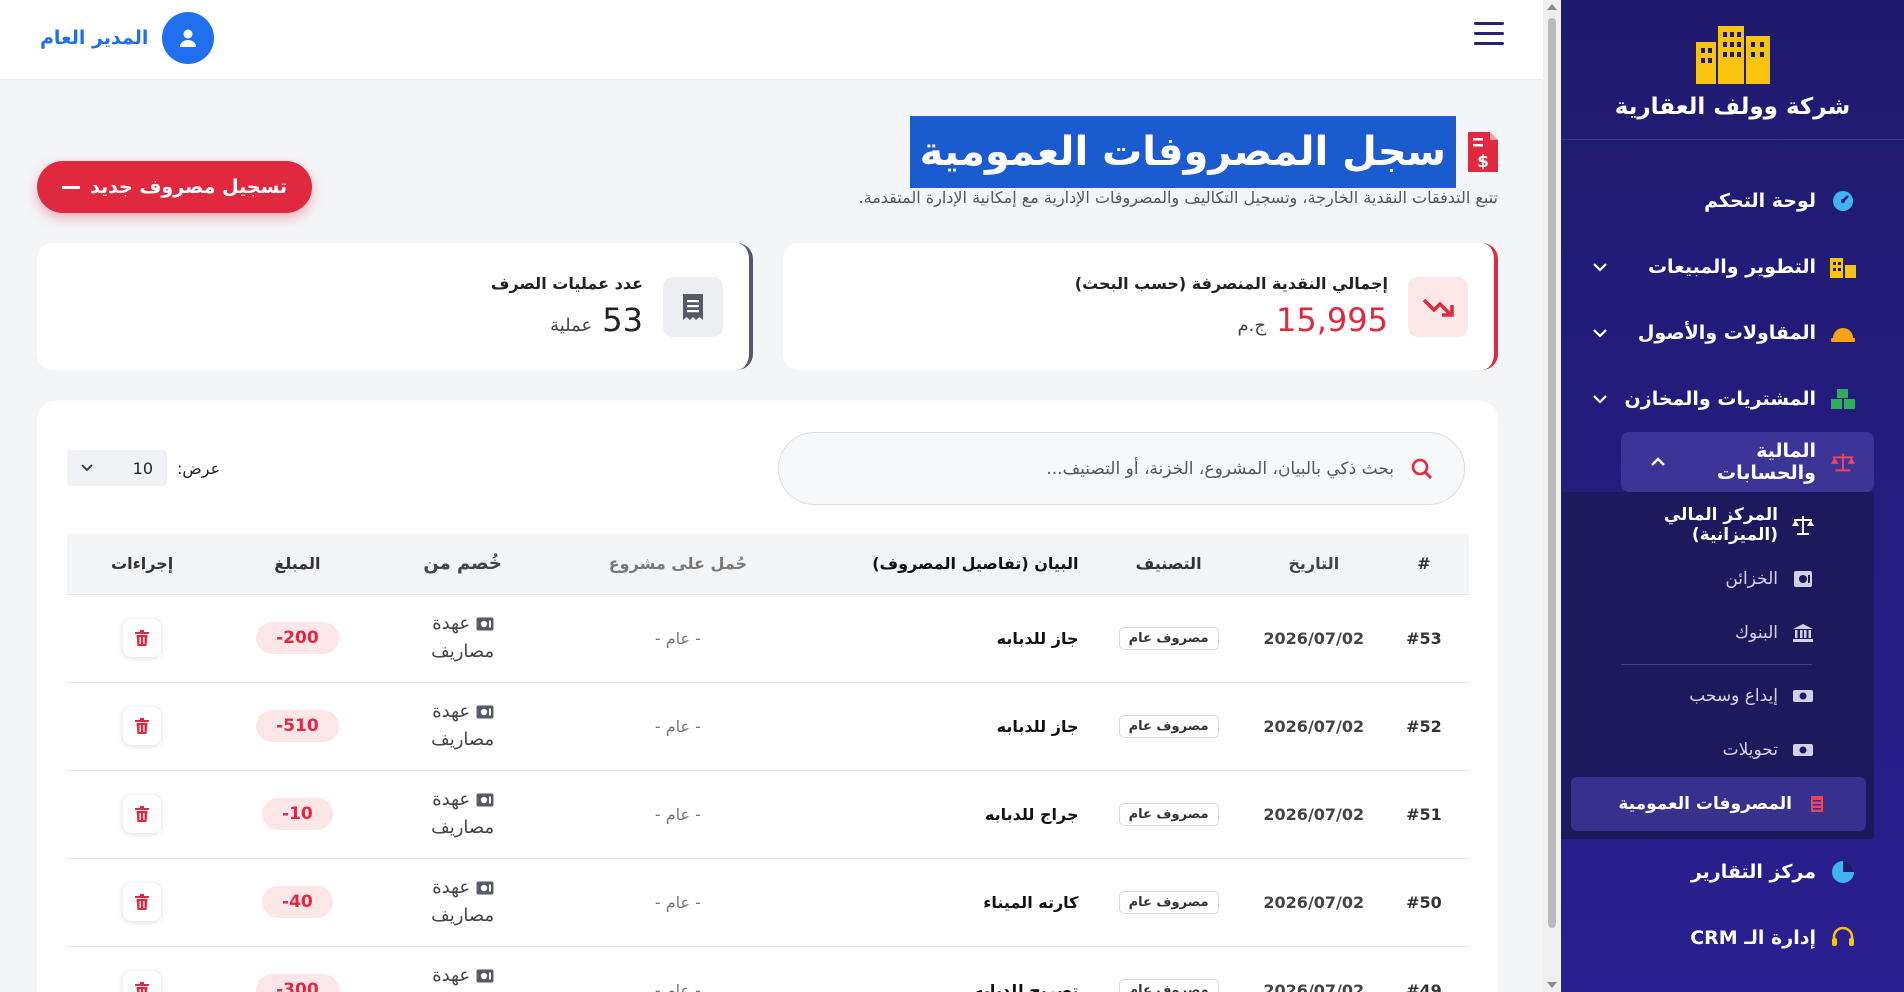 The image size is (1904, 992). I want to click on sidebar-item-label: المشتريات والمخازن, so click(1720, 399).